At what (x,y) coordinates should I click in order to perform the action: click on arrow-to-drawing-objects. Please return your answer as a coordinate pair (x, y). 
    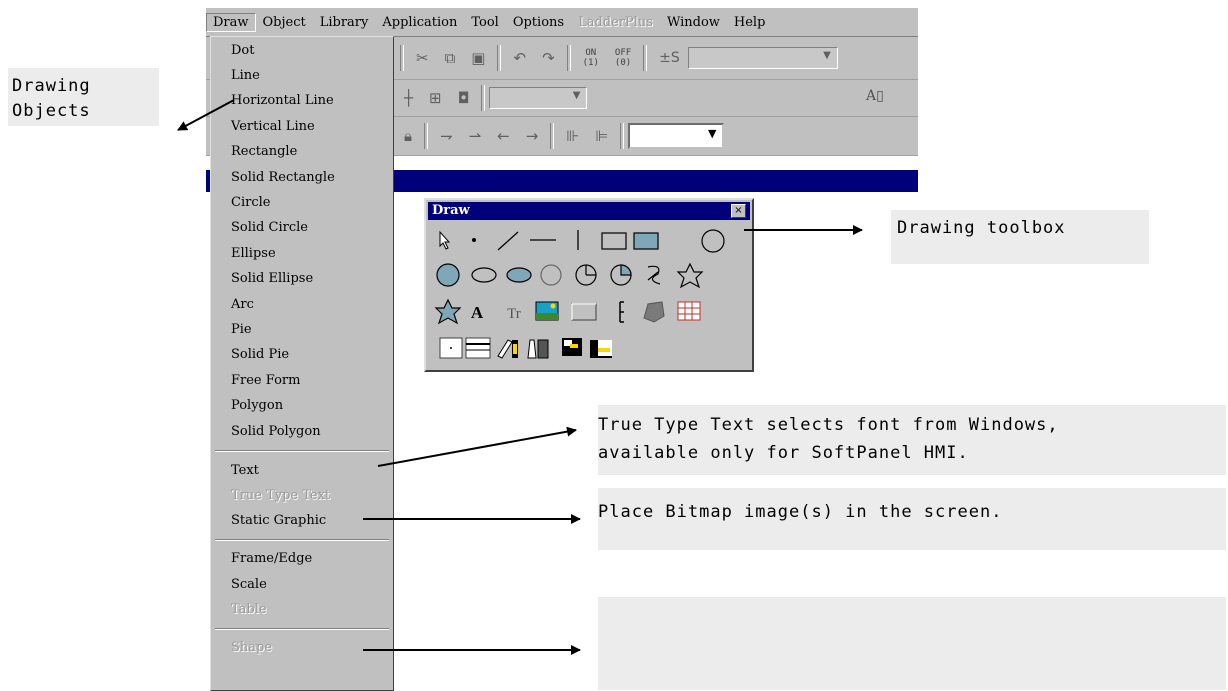
    Looking at the image, I should click on (206, 115).